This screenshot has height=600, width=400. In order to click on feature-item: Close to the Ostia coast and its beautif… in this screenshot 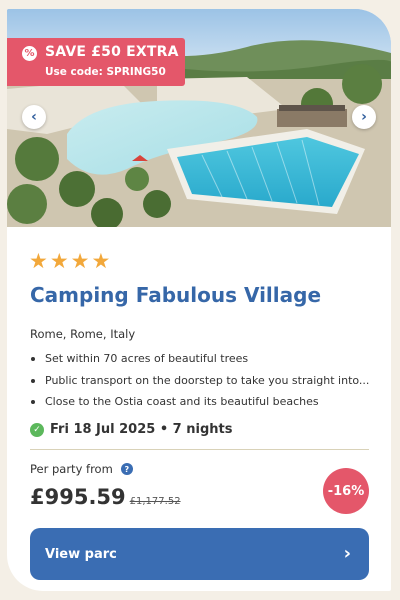, I will do `click(202, 405)`.